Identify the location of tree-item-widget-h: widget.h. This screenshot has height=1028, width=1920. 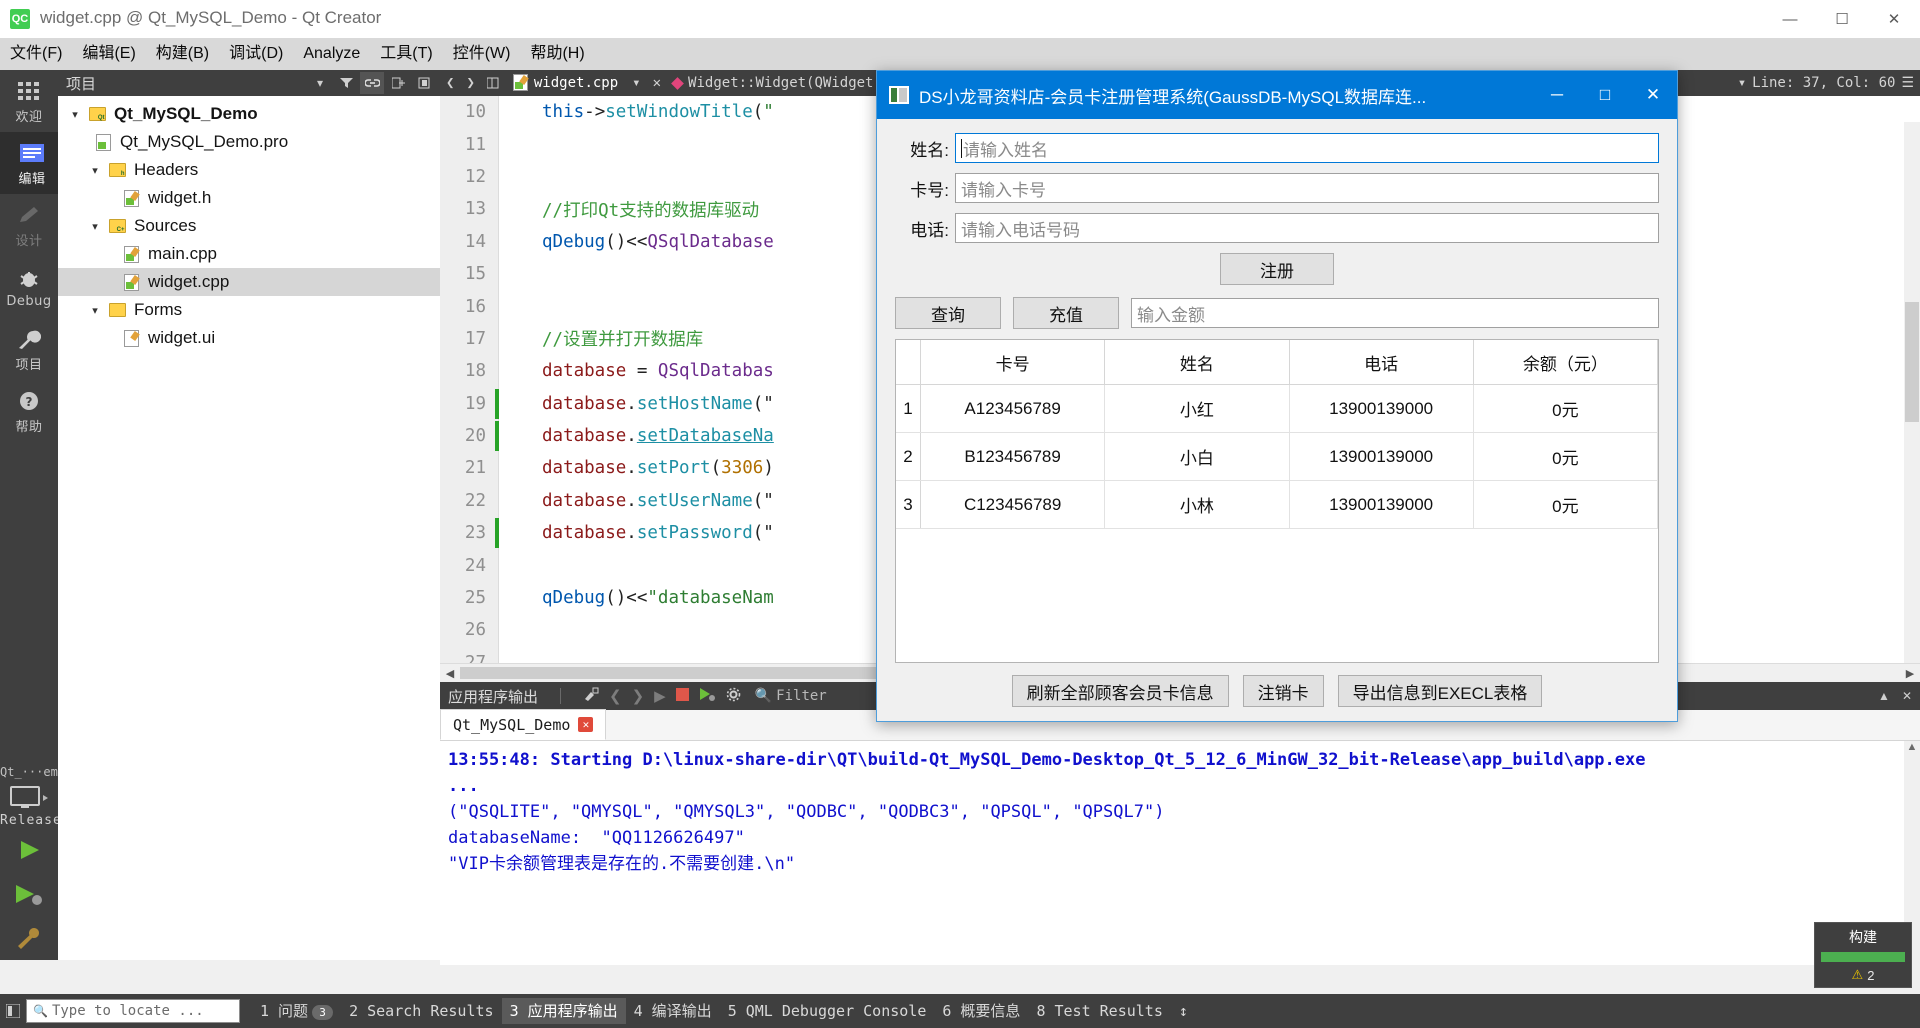
(249, 198).